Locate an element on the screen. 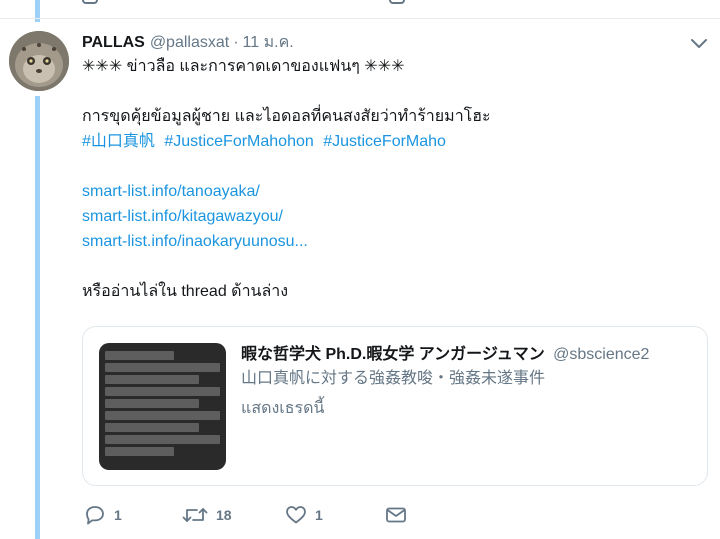 This screenshot has height=539, width=720. hashtag-link: #山口真帆 is located at coordinates (118, 141).